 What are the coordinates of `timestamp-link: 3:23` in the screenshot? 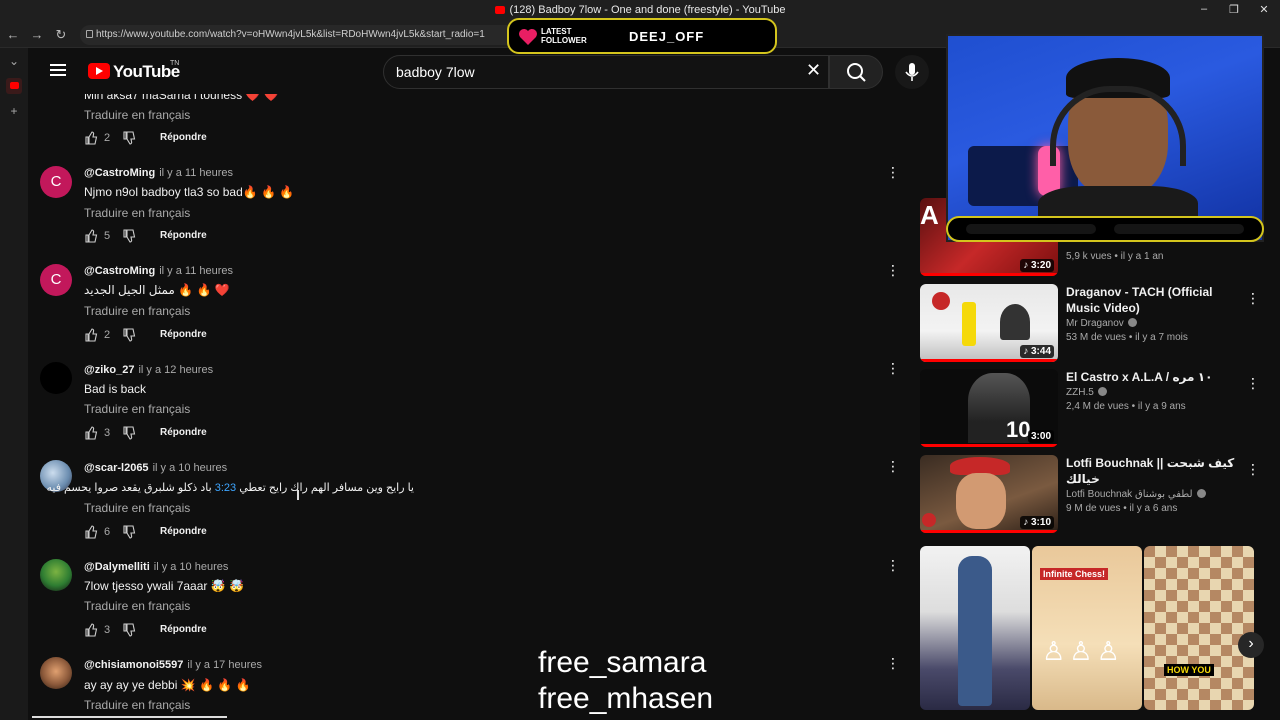 It's located at (225, 488).